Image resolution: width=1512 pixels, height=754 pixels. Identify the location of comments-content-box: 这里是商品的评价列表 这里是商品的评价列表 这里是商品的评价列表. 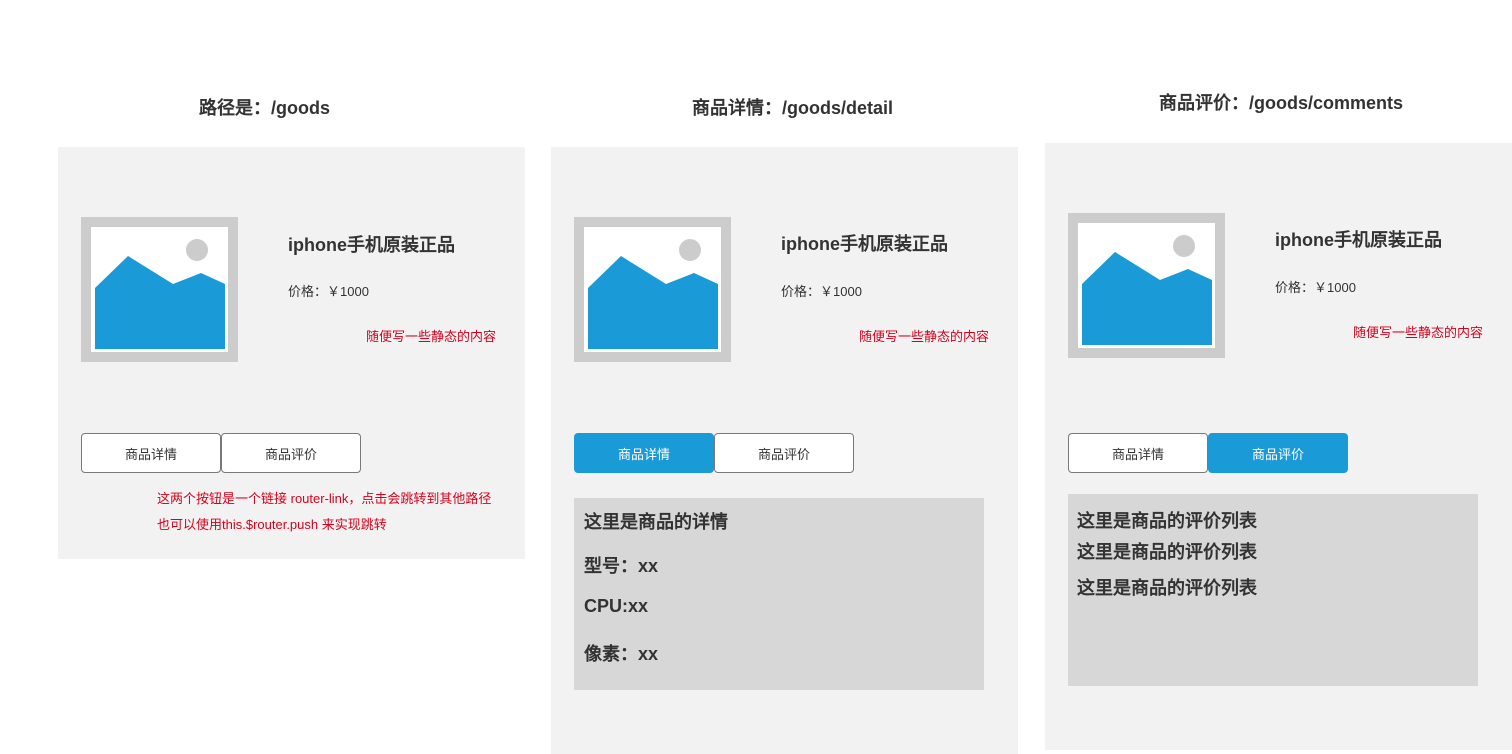
(1273, 590).